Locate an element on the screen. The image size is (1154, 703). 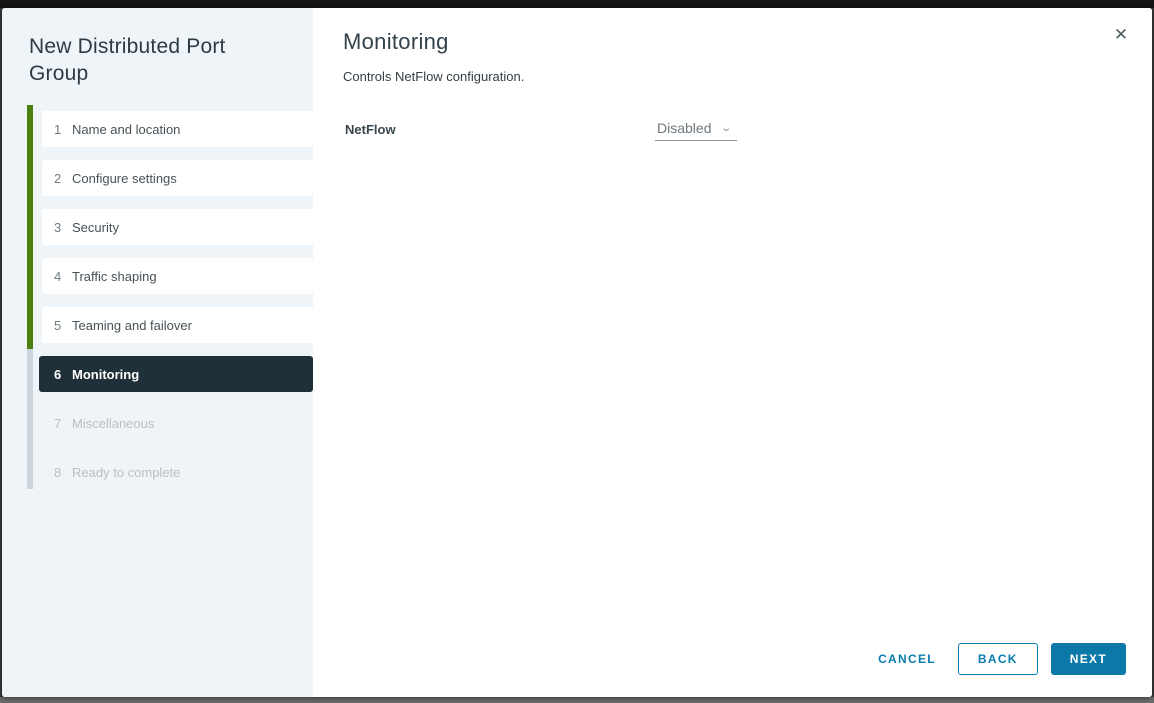
netflow-field-row: NetFlow Disabled ⌄ is located at coordinates (734, 130).